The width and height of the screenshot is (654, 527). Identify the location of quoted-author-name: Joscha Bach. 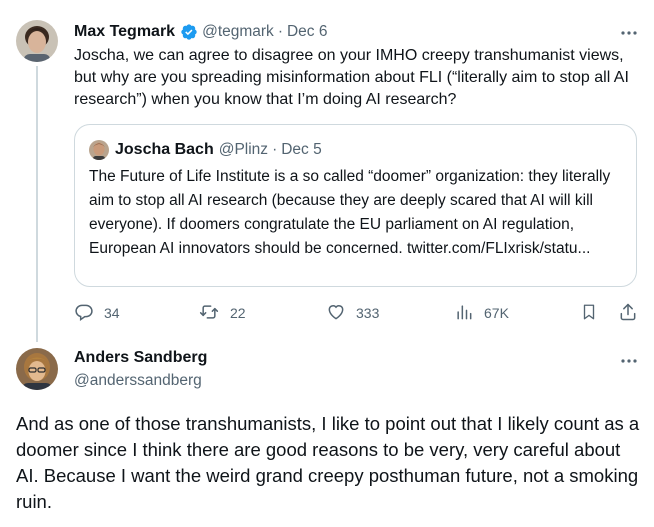
(164, 149).